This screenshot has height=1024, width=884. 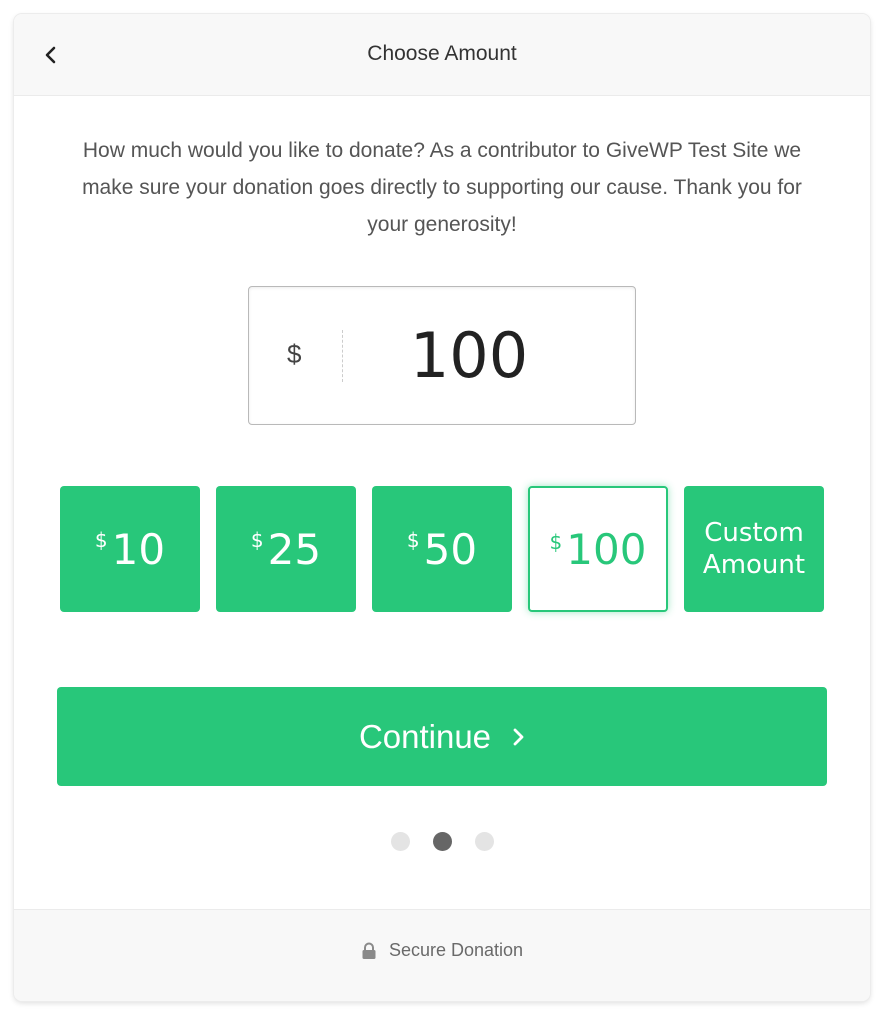 I want to click on level-amount: 50, so click(x=450, y=549).